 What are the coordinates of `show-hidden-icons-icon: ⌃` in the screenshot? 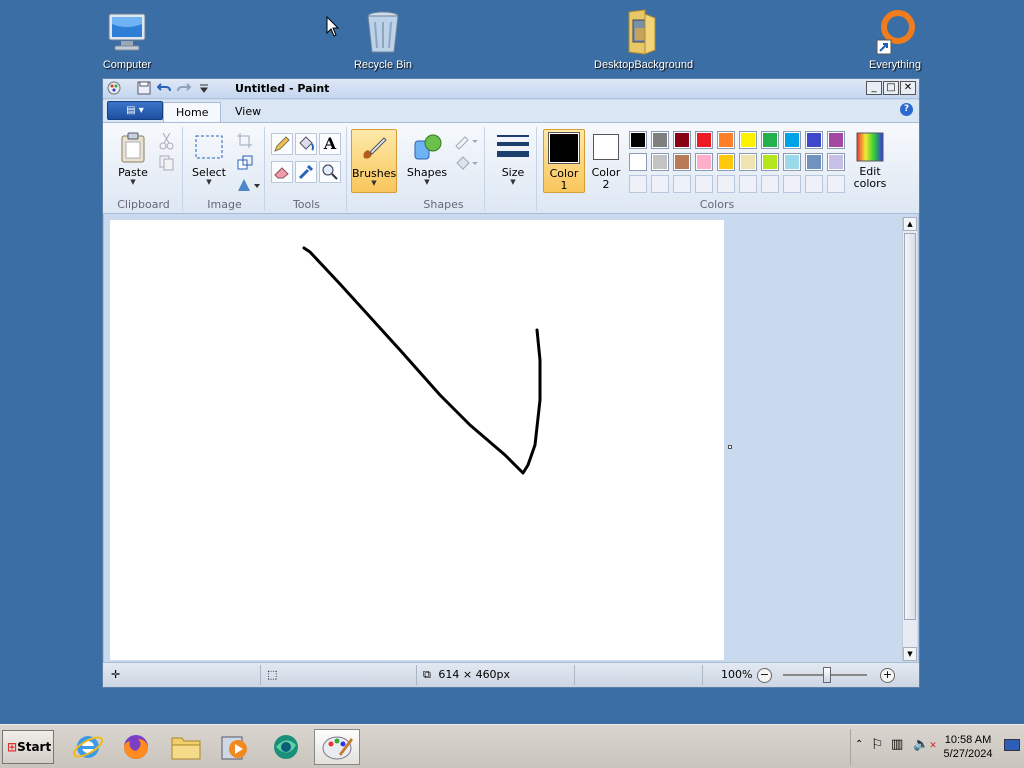 It's located at (859, 744).